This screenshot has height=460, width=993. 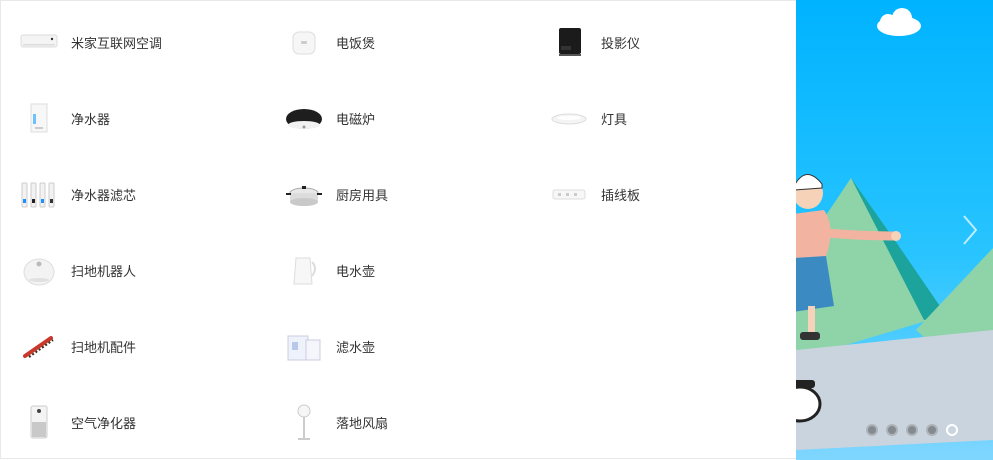 What do you see at coordinates (391, 194) in the screenshot?
I see `category-item-cookware: 厨房用具` at bounding box center [391, 194].